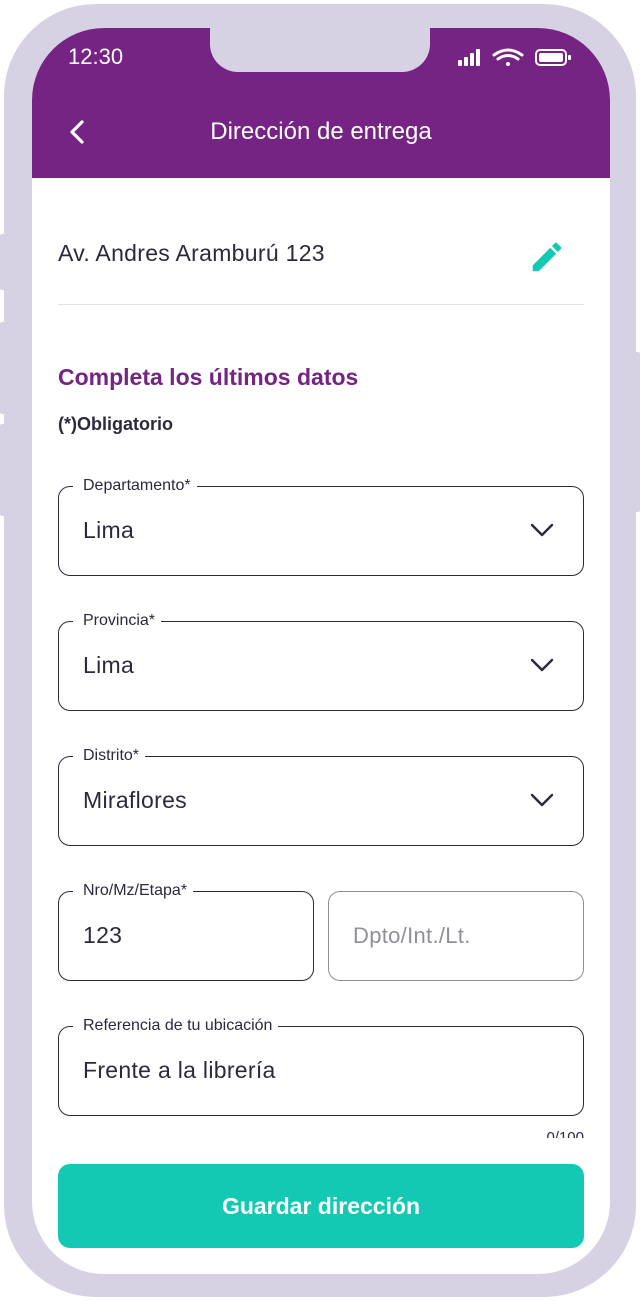 The image size is (640, 1301). Describe the element at coordinates (321, 1206) in the screenshot. I see `save-address-button: Guardar dirección` at that location.